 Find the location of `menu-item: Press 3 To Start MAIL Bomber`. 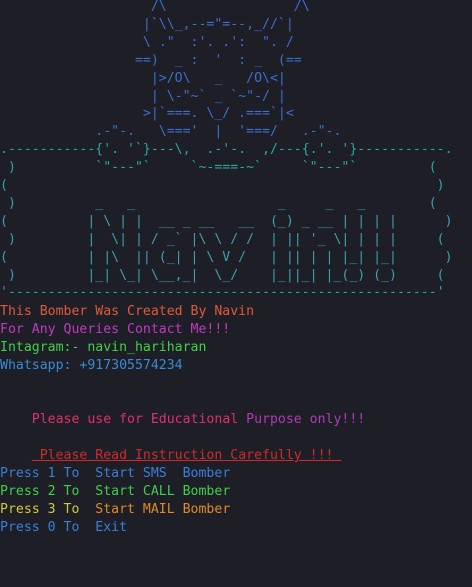

menu-item: Press 3 To Start MAIL Bomber is located at coordinates (115, 510).